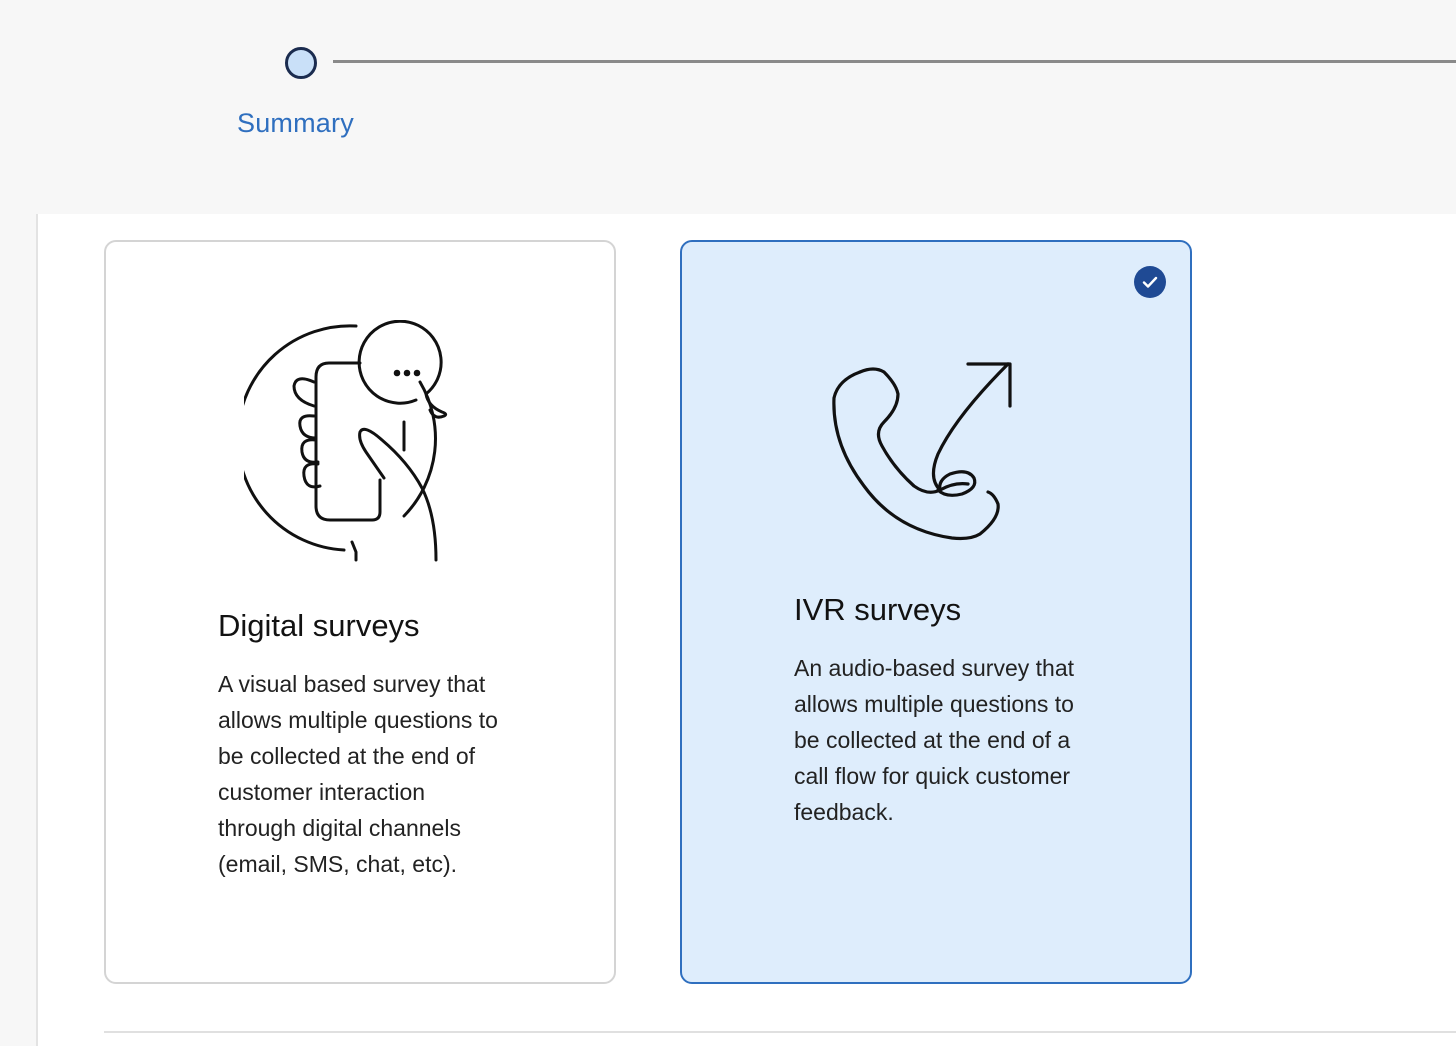 This screenshot has height=1046, width=1456. What do you see at coordinates (1150, 282) in the screenshot?
I see `selected-check-icon` at bounding box center [1150, 282].